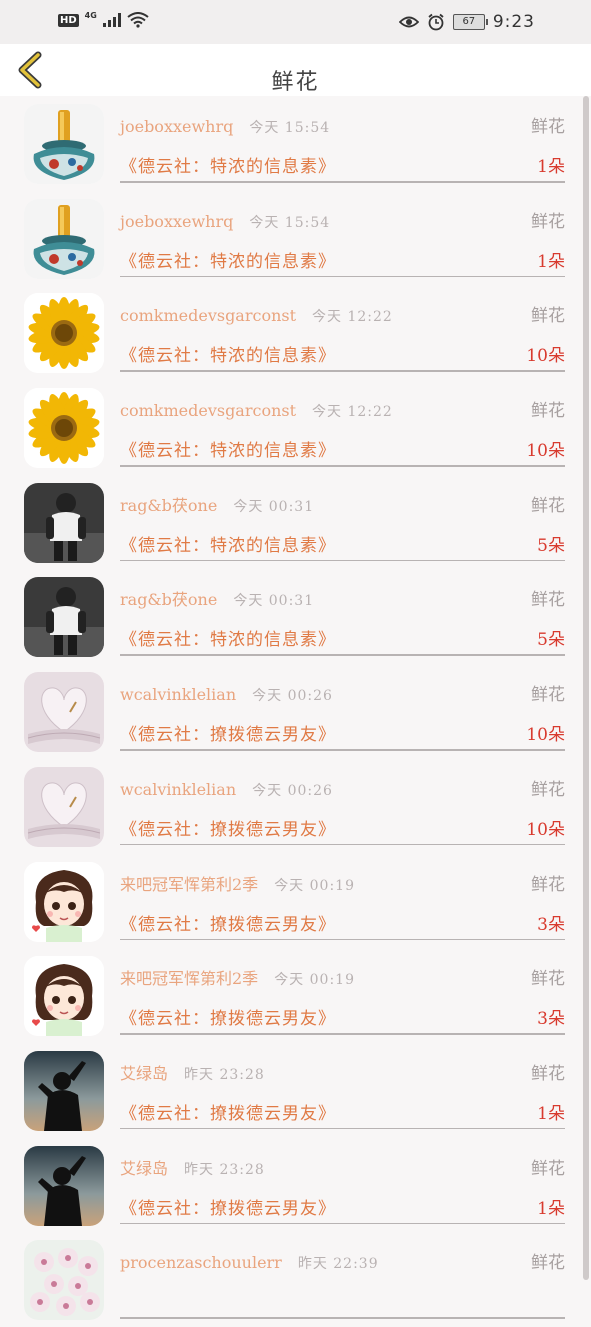 This screenshot has width=591, height=1327. What do you see at coordinates (342, 1071) in the screenshot?
I see `row-header: 艾绿岛 昨天 23:28 鲜花` at bounding box center [342, 1071].